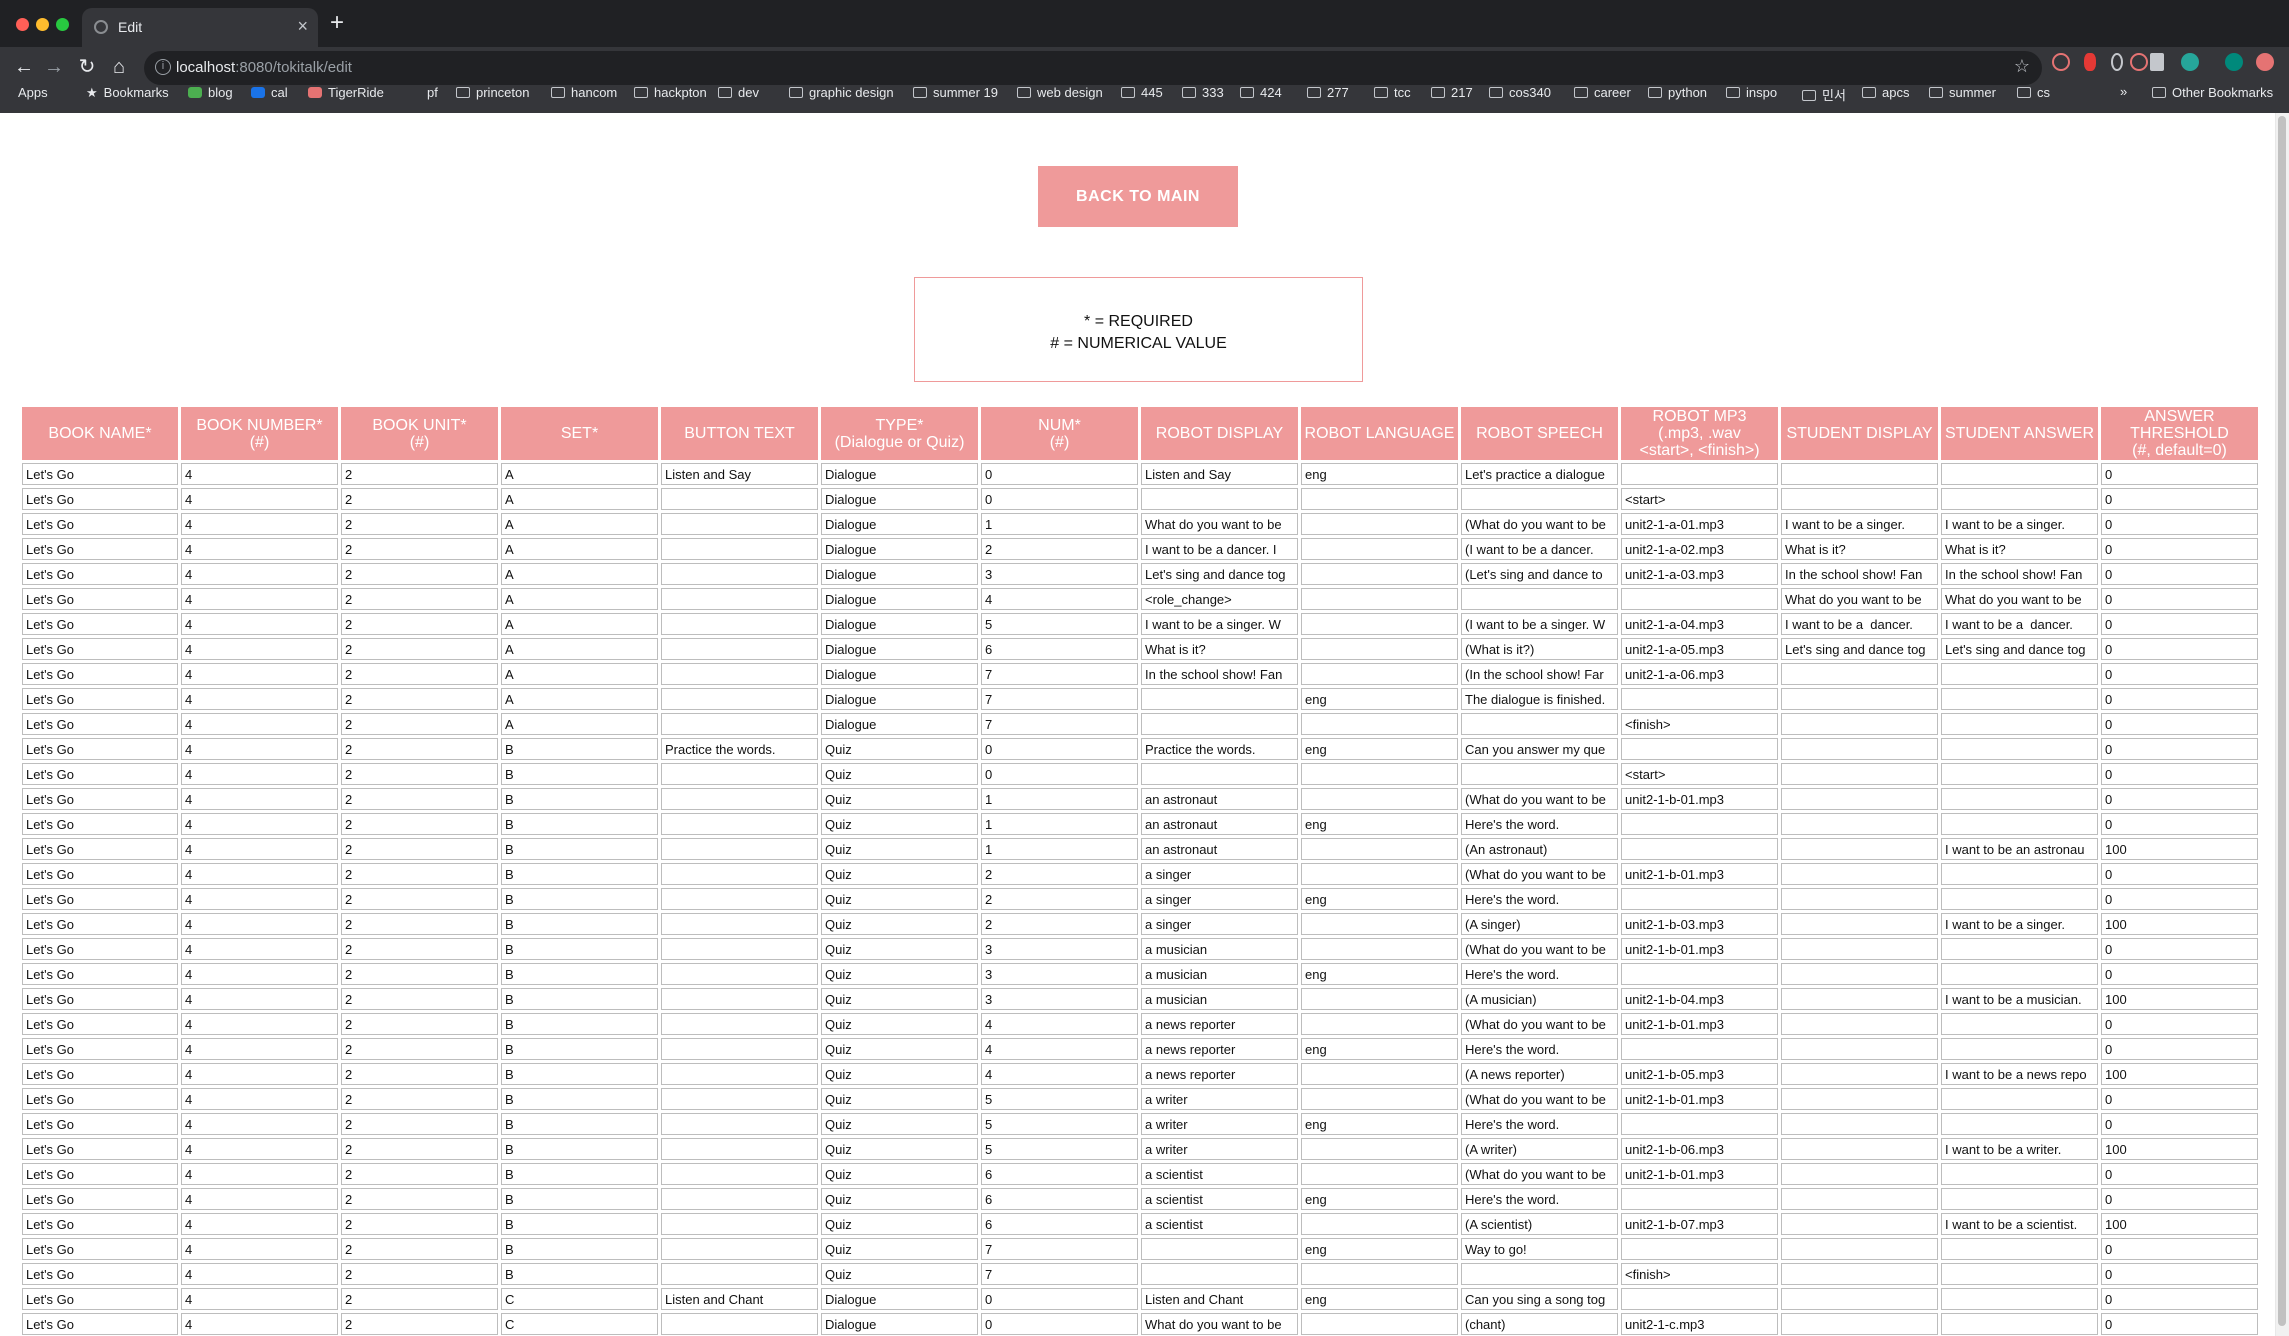 The width and height of the screenshot is (2289, 1336). What do you see at coordinates (337, 23) in the screenshot?
I see `new-tab-button: +` at bounding box center [337, 23].